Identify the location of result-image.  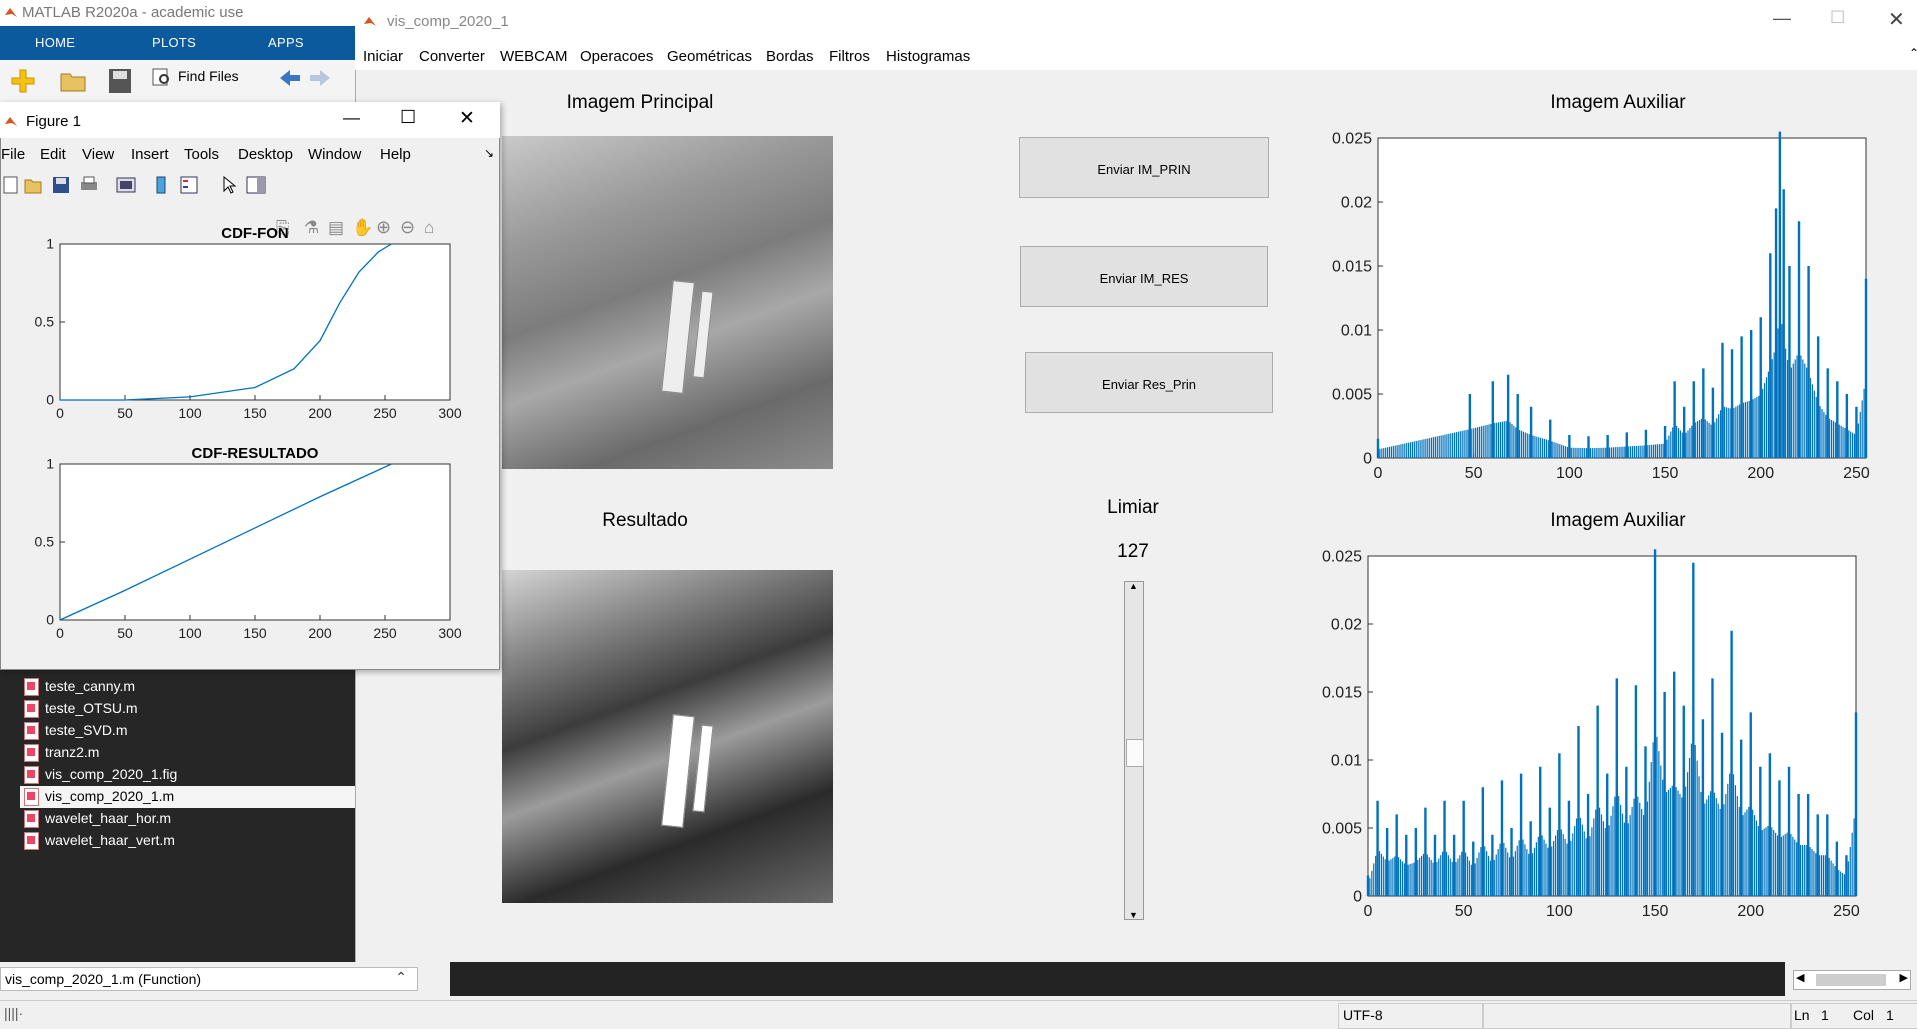
(667, 736).